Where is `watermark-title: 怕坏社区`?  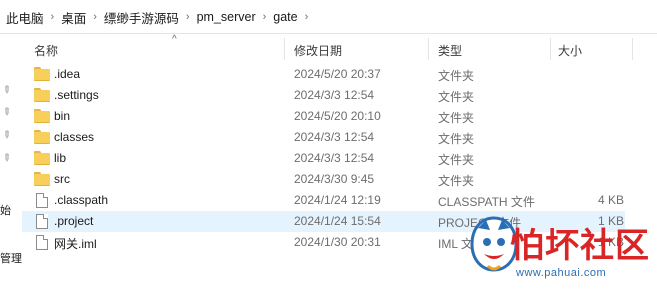 watermark-title: 怕坏社区 is located at coordinates (580, 246).